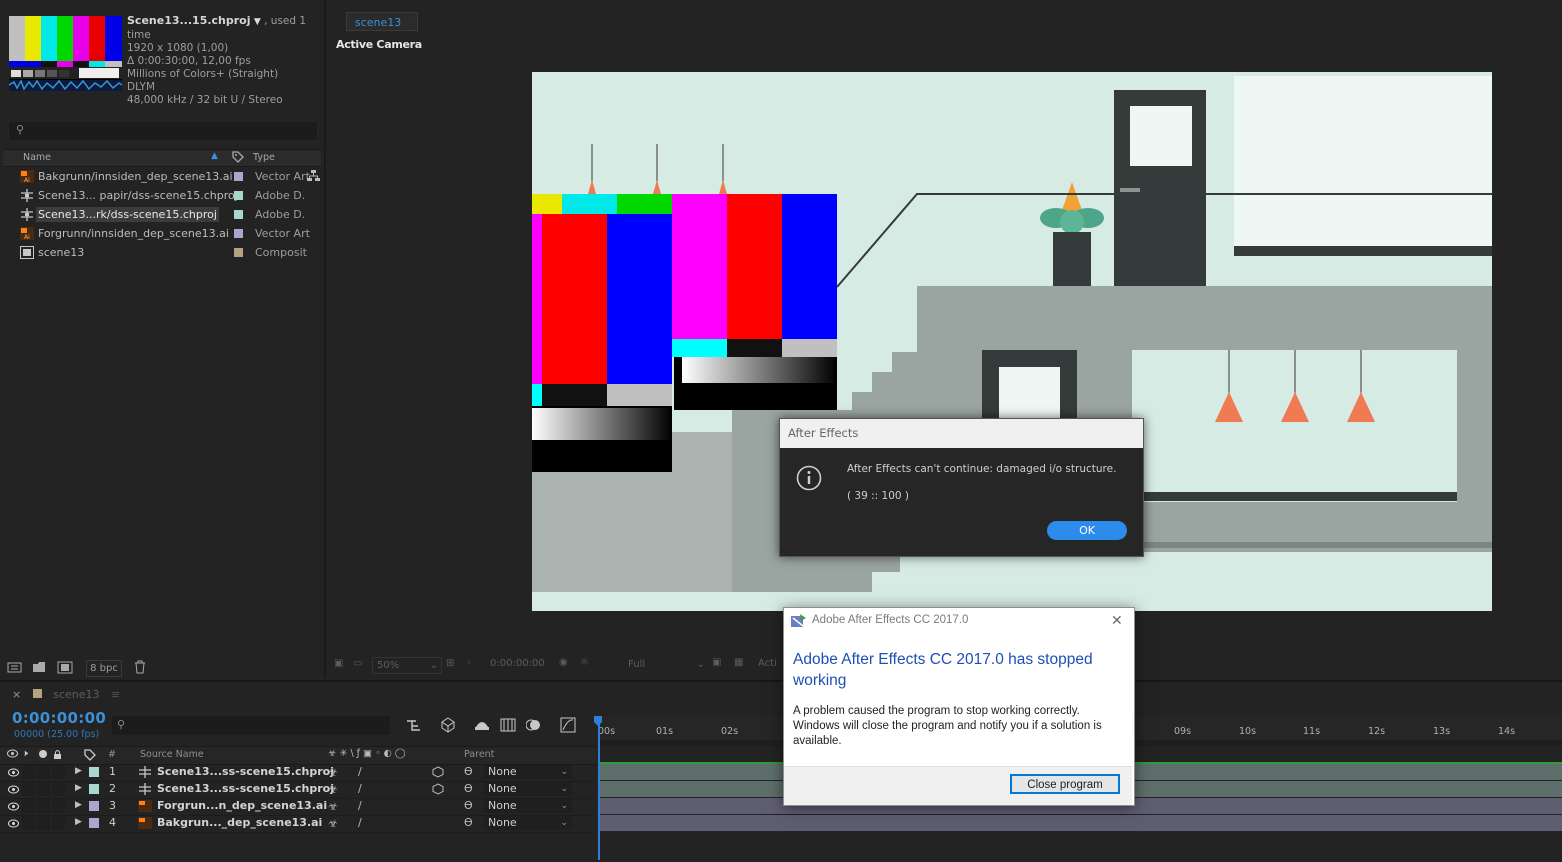 The height and width of the screenshot is (862, 1562). I want to click on project-search-input: ⚲, so click(163, 131).